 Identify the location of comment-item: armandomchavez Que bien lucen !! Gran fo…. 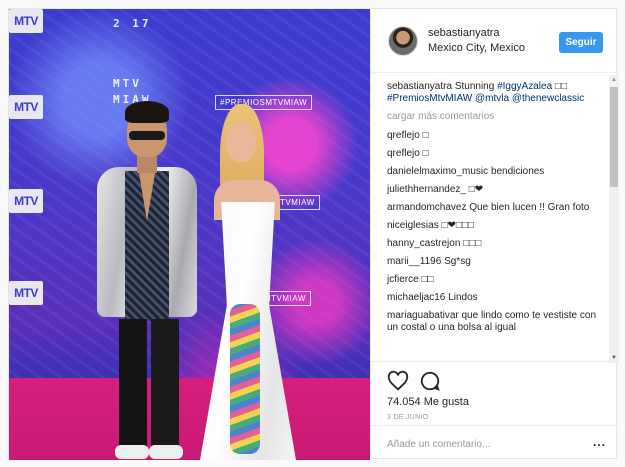
(496, 208).